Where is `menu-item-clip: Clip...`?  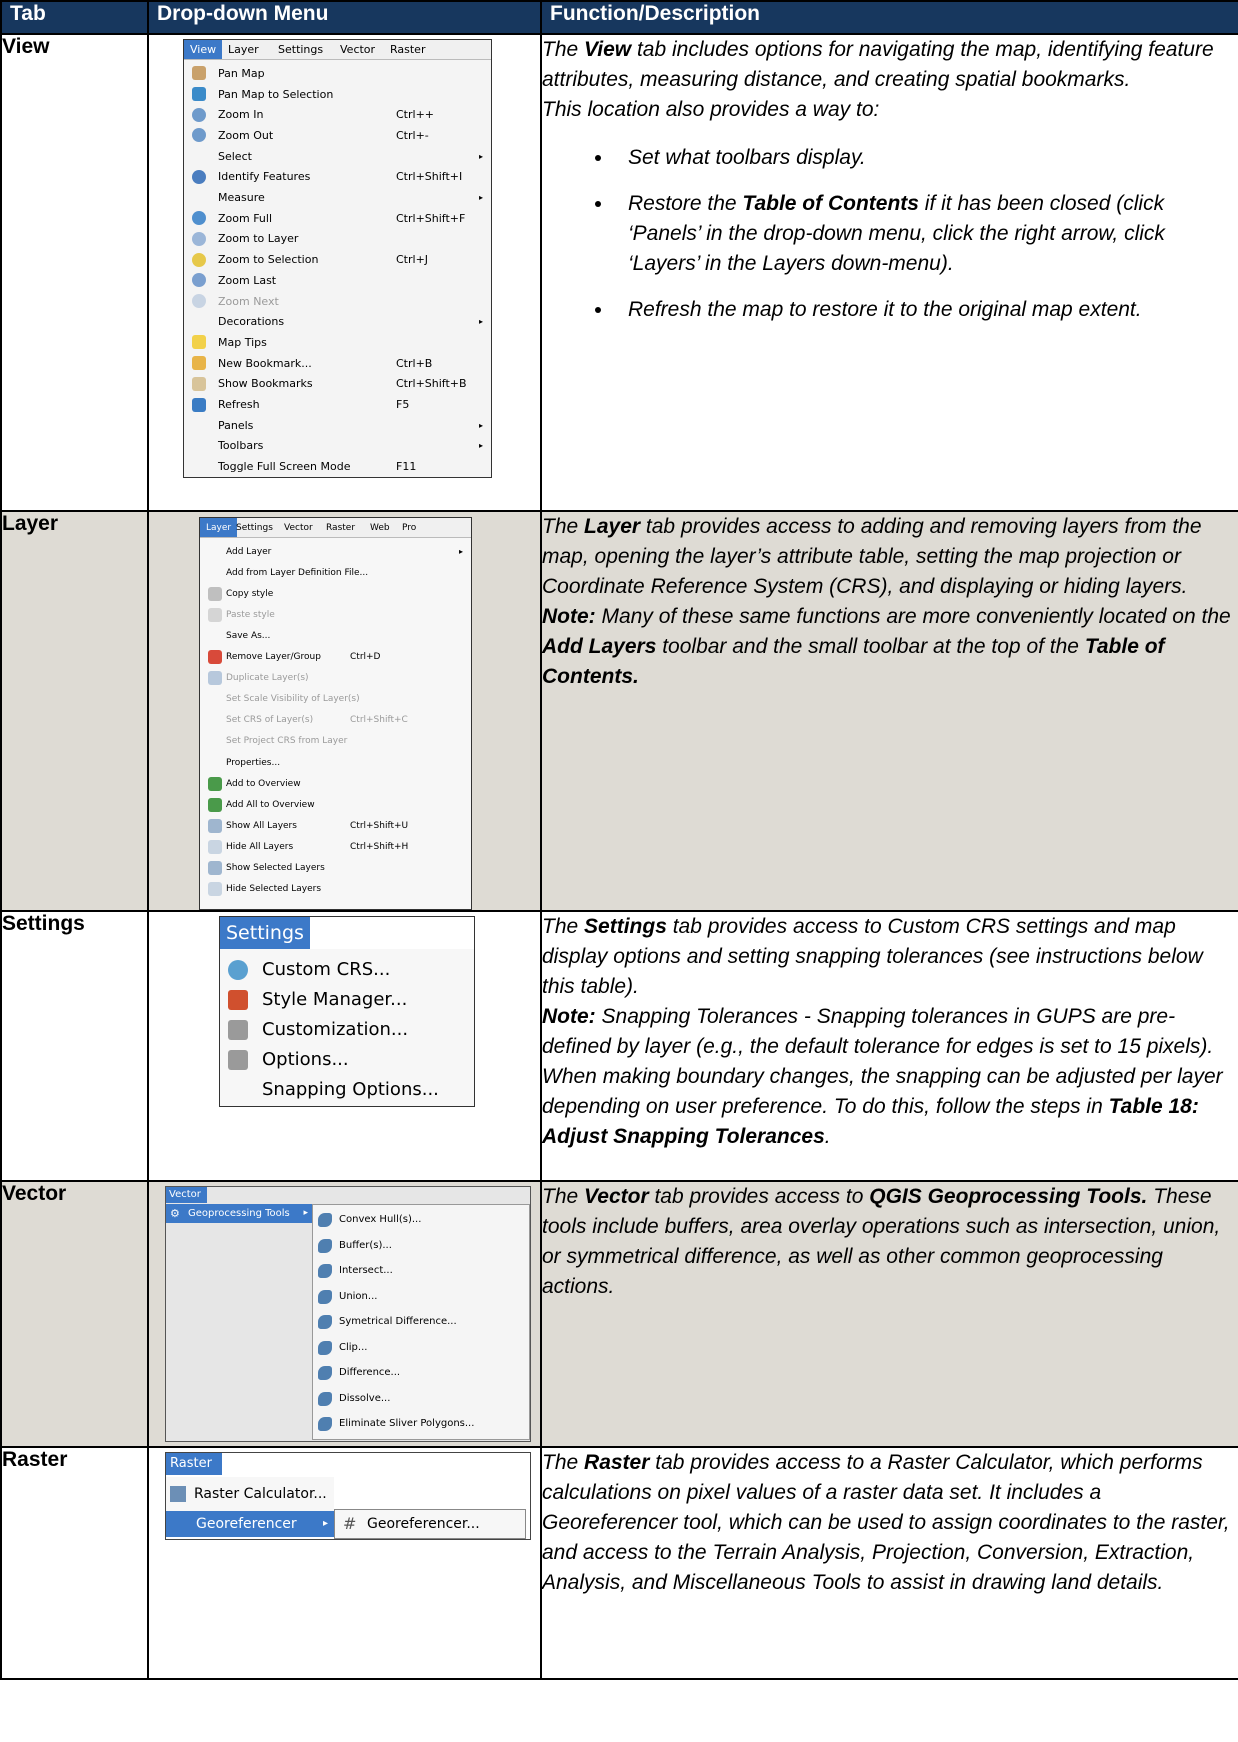
menu-item-clip: Clip... is located at coordinates (421, 1348).